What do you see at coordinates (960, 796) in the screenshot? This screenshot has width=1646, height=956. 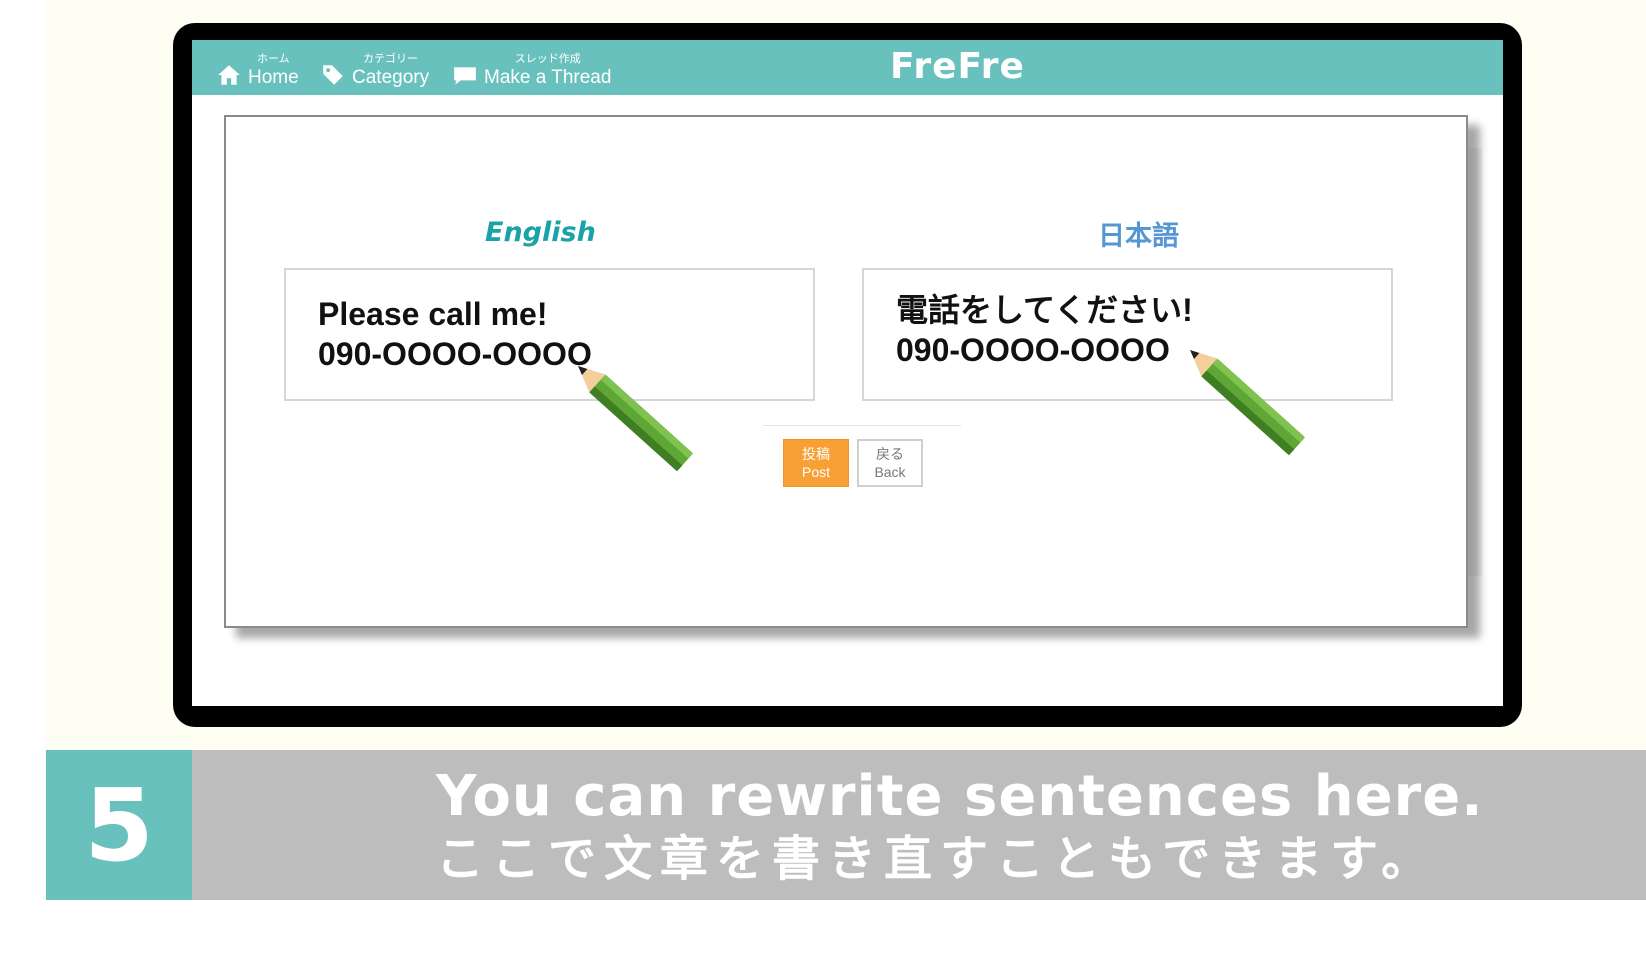 I see `caption-line-en: You can rewrite sentences here.` at bounding box center [960, 796].